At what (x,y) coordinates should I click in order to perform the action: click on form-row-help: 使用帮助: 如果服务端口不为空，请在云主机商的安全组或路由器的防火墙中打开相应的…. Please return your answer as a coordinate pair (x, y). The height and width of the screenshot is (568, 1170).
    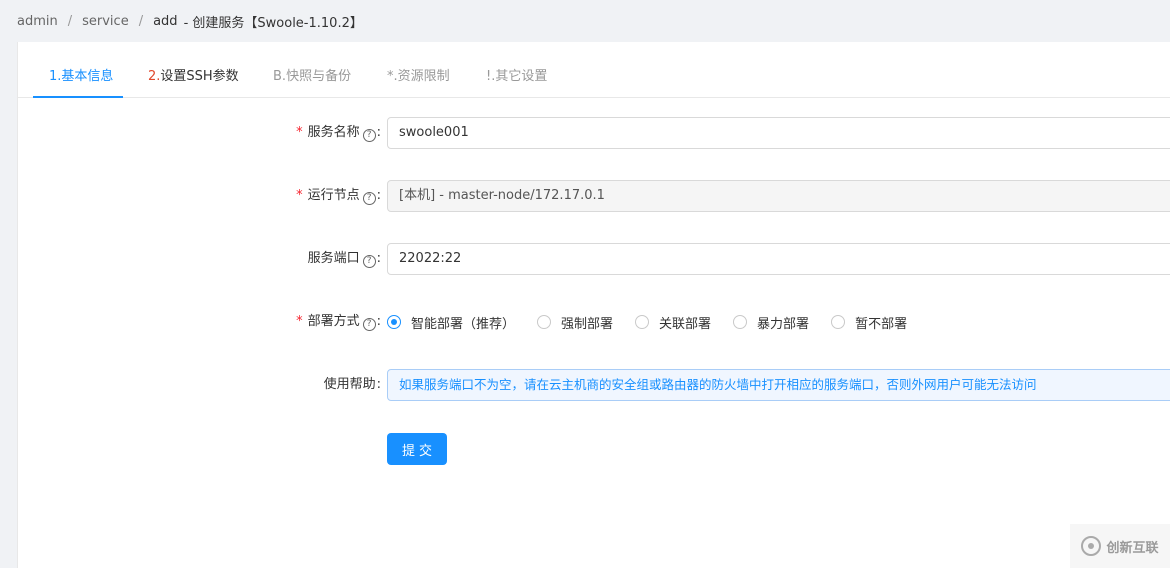
    Looking at the image, I should click on (594, 385).